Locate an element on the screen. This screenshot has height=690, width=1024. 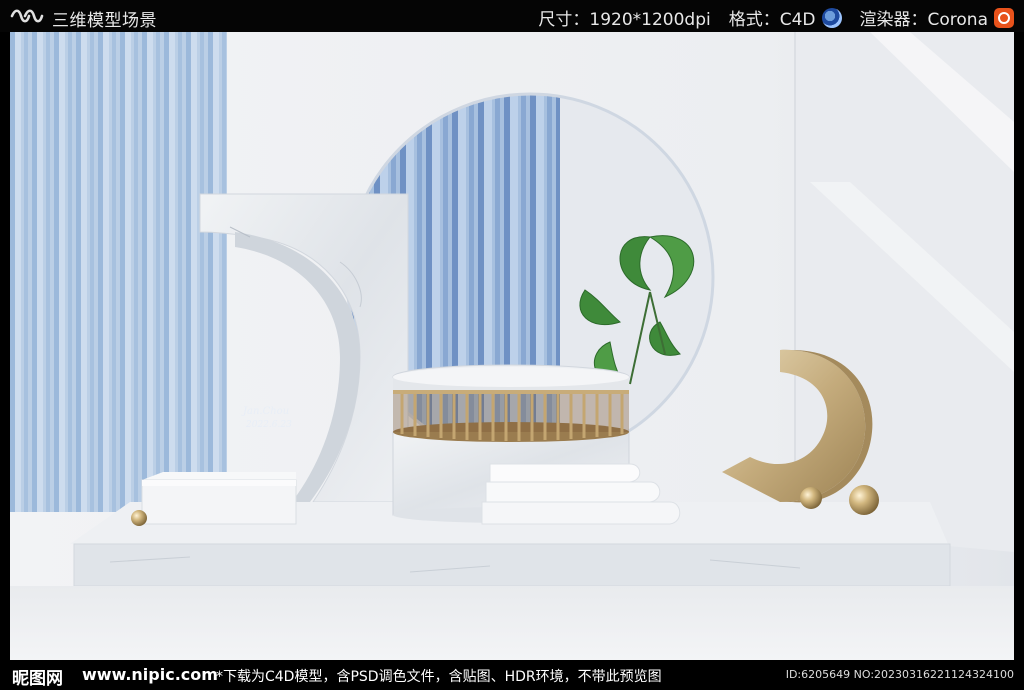
top-info-bar: 三维模型场景 尺寸：1920*1200dpi 格式：C4D 渲染器：Corona is located at coordinates (512, 16).